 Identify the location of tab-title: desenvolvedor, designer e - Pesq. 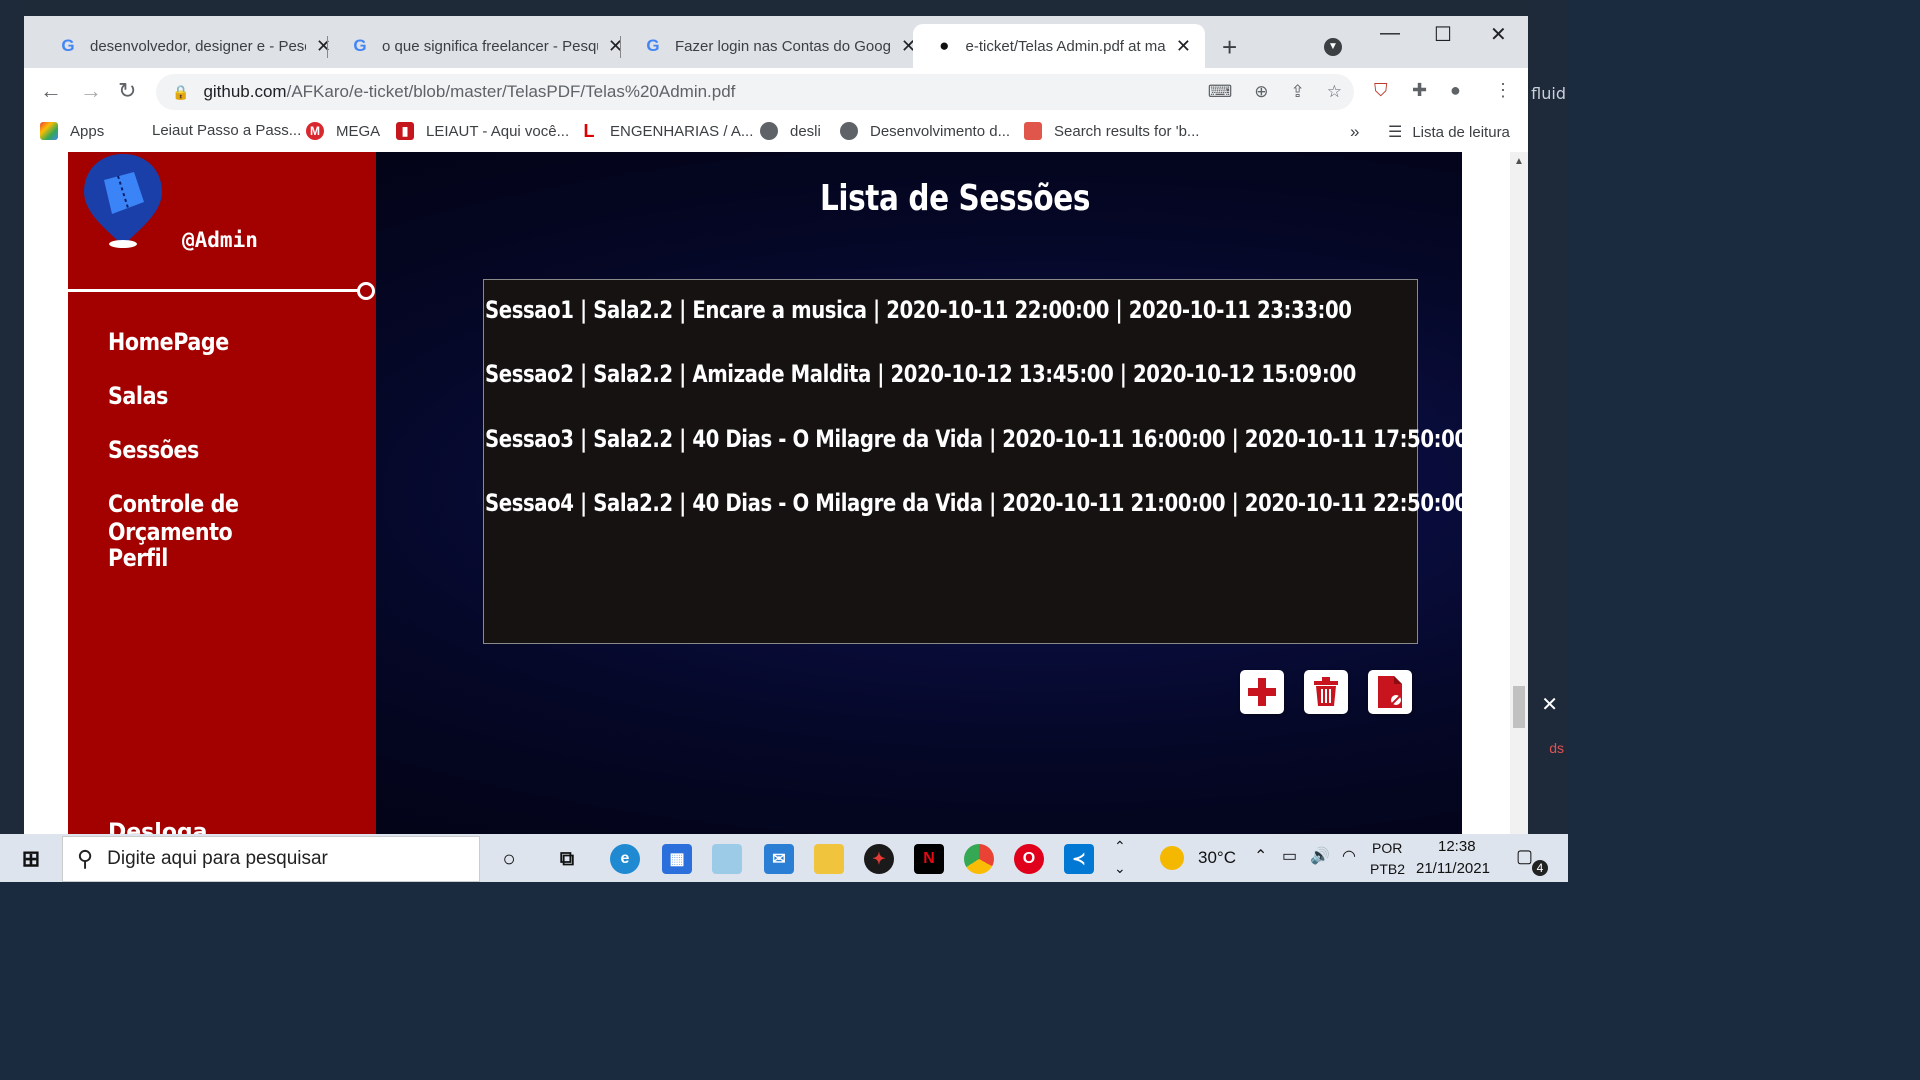
(198, 46).